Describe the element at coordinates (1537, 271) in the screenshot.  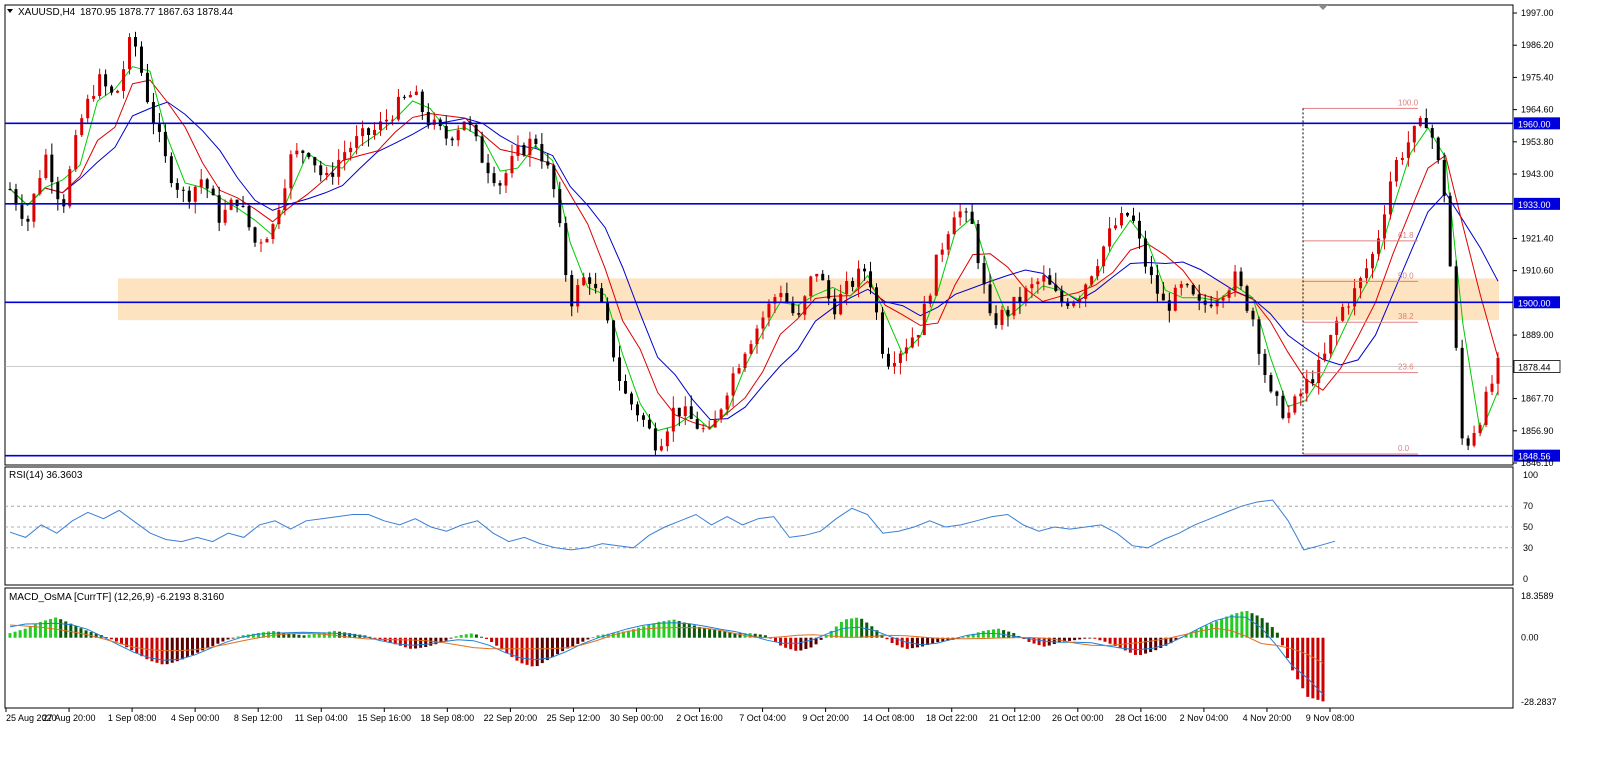
I see `price-tick-label: 1910.60` at that location.